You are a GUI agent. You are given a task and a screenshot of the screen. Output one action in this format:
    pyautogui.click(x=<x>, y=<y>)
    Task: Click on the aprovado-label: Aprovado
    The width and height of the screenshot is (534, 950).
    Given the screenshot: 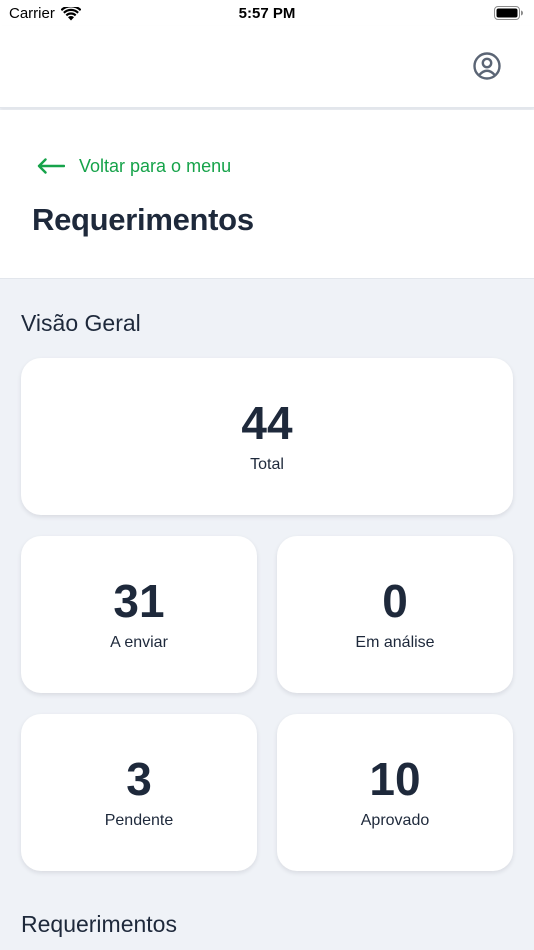 What is the action you would take?
    pyautogui.click(x=395, y=820)
    